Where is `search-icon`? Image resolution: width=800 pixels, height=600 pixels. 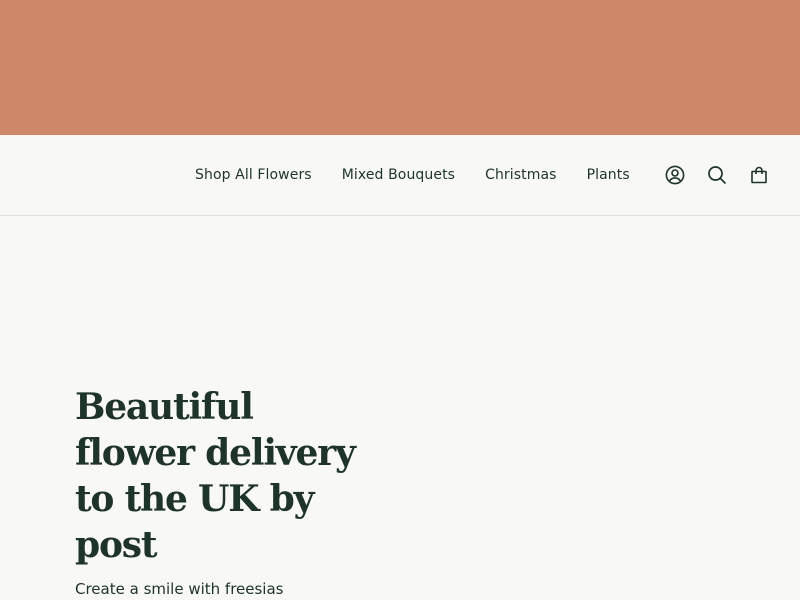
search-icon is located at coordinates (717, 175).